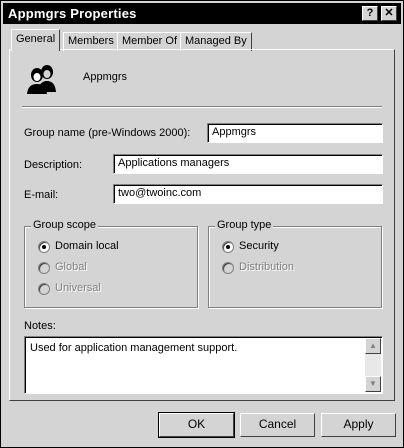 This screenshot has width=404, height=448. I want to click on group-name-label: Group name (pre-Windows 2000):, so click(107, 133).